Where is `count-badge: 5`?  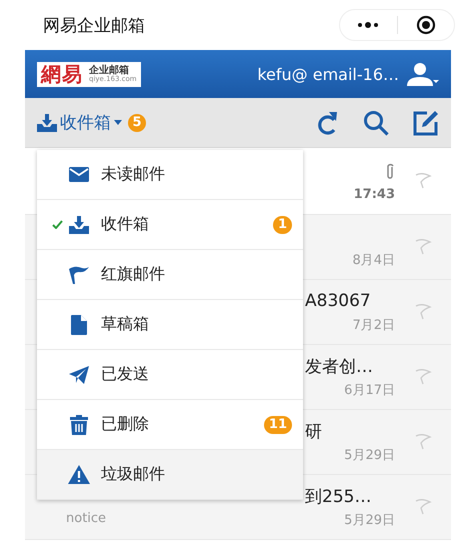 count-badge: 5 is located at coordinates (137, 123).